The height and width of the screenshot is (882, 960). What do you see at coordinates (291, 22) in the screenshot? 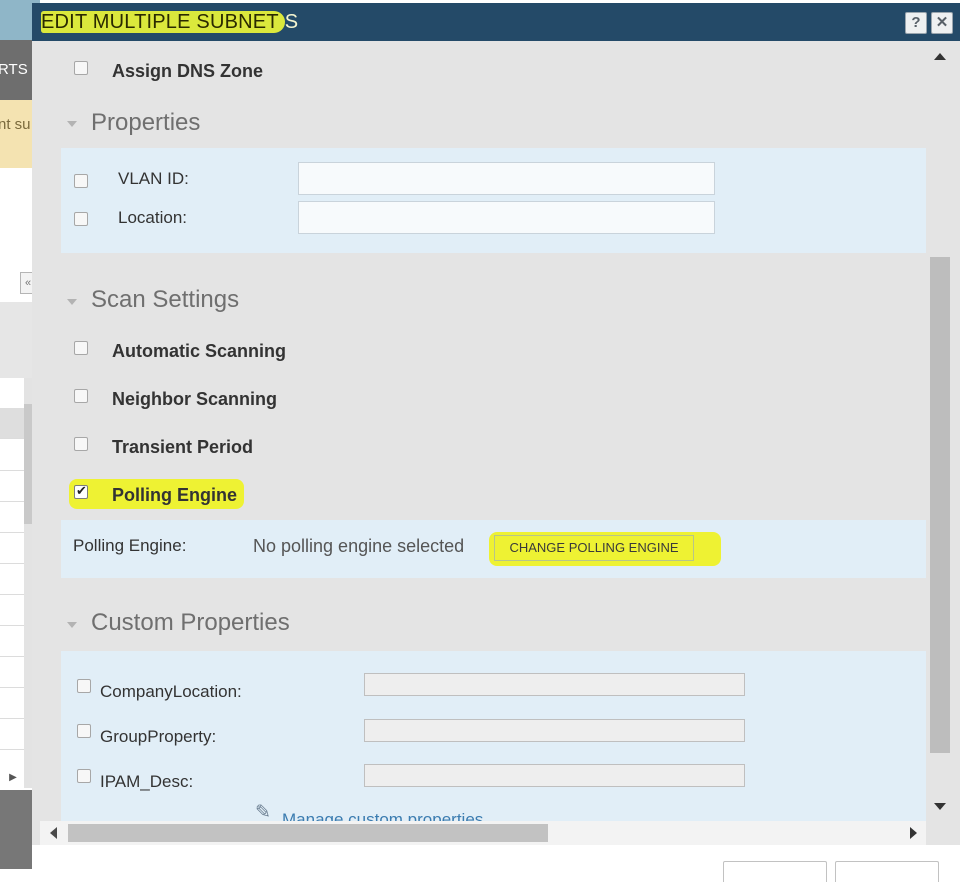
I see `dialog-title-rest: S` at bounding box center [291, 22].